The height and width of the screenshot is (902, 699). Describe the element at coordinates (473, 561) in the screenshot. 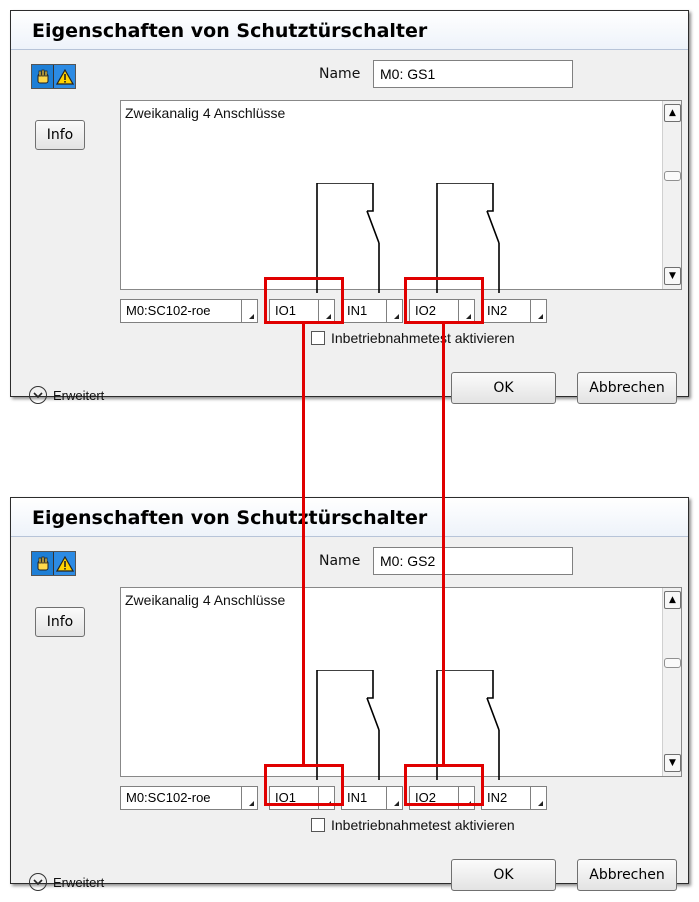

I see `name-field: M0: GS2` at that location.